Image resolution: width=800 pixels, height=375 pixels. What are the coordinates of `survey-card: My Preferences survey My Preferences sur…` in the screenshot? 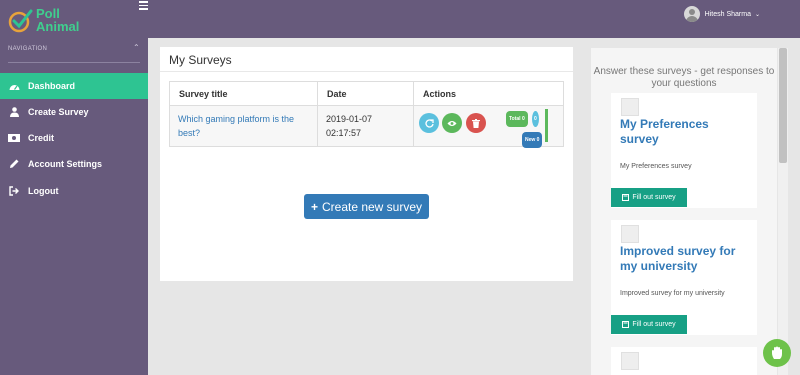 It's located at (684, 150).